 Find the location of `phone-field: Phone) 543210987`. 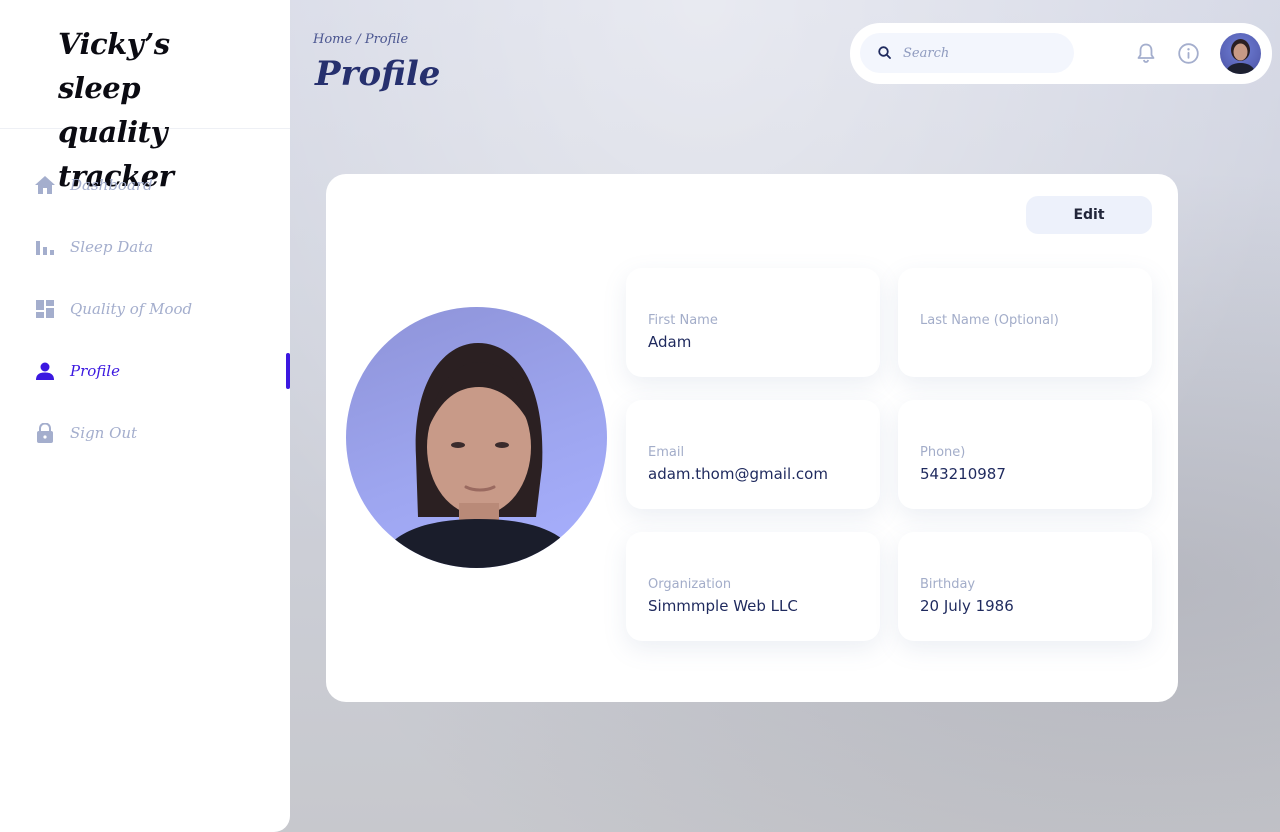

phone-field: Phone) 543210987 is located at coordinates (1025, 454).